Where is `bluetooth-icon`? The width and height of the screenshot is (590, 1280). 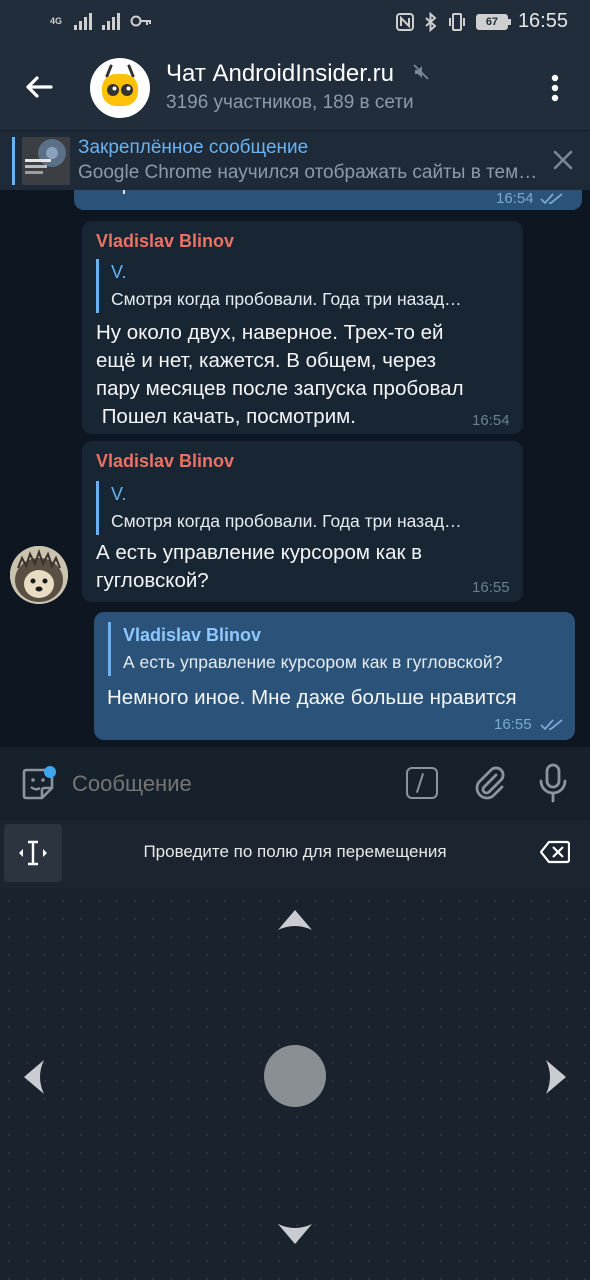
bluetooth-icon is located at coordinates (431, 21).